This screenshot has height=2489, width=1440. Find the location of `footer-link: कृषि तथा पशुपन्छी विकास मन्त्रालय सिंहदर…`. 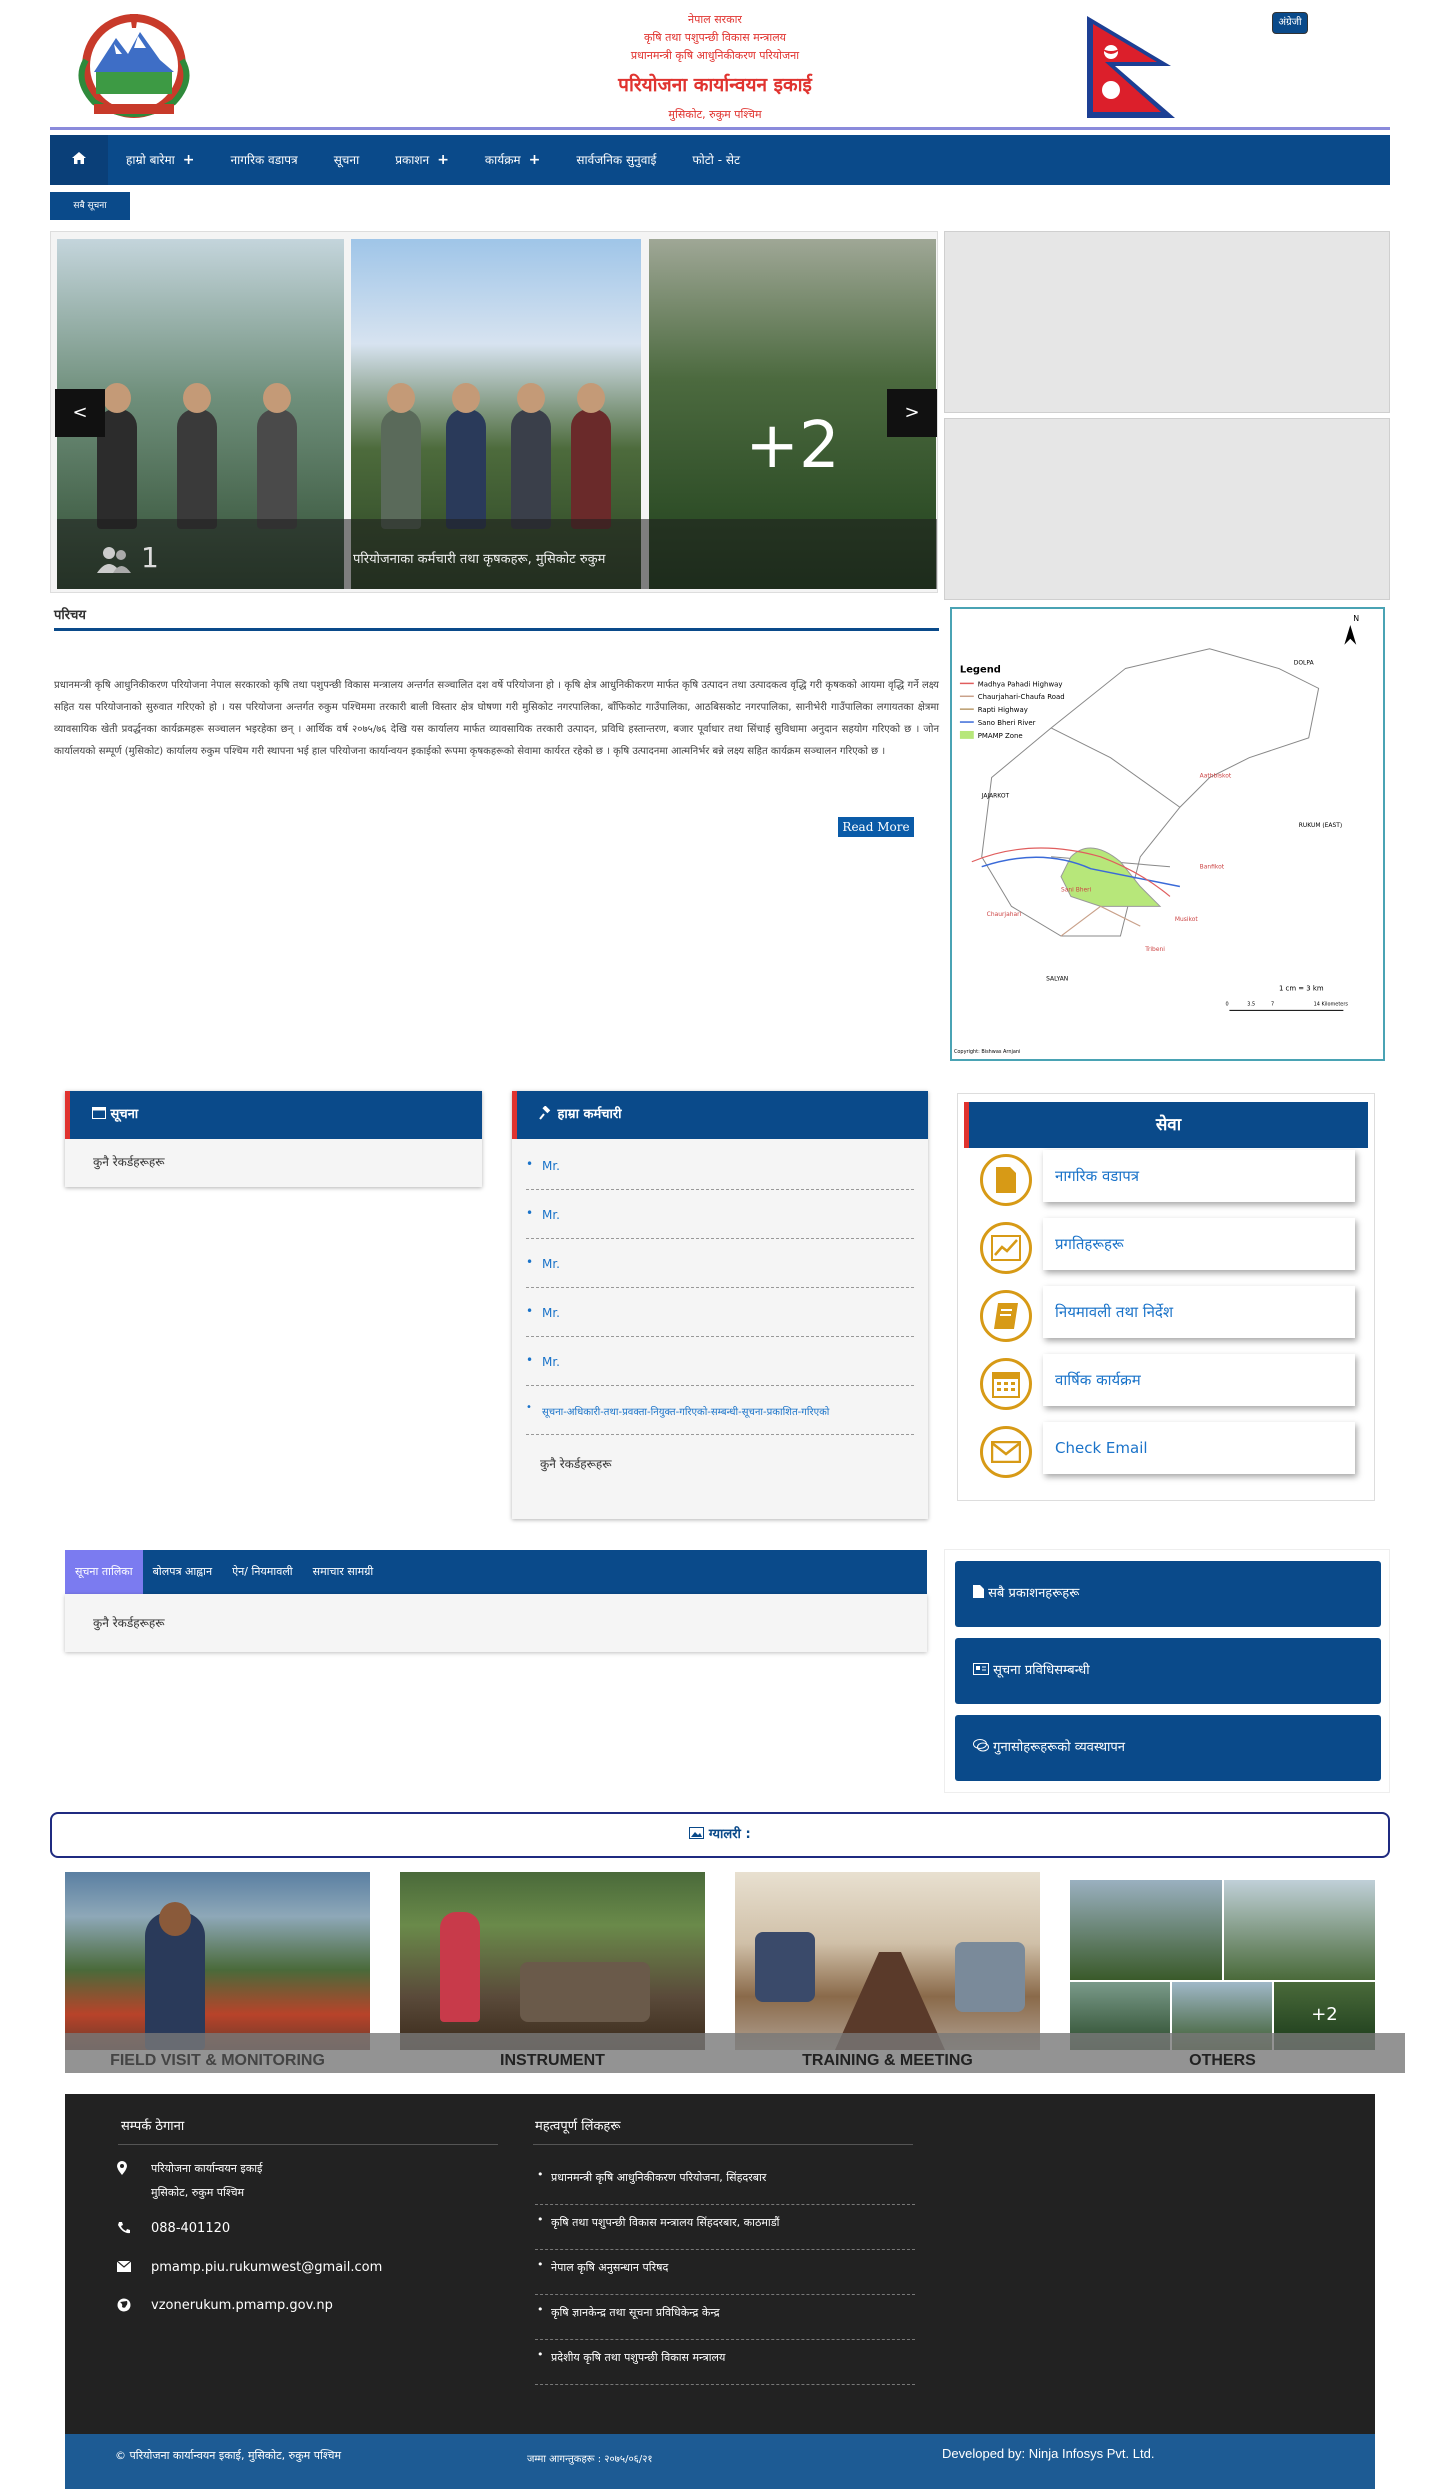

footer-link: कृषि तथा पशुपन्छी विकास मन्त्रालय सिंहदर… is located at coordinates (725, 2227).